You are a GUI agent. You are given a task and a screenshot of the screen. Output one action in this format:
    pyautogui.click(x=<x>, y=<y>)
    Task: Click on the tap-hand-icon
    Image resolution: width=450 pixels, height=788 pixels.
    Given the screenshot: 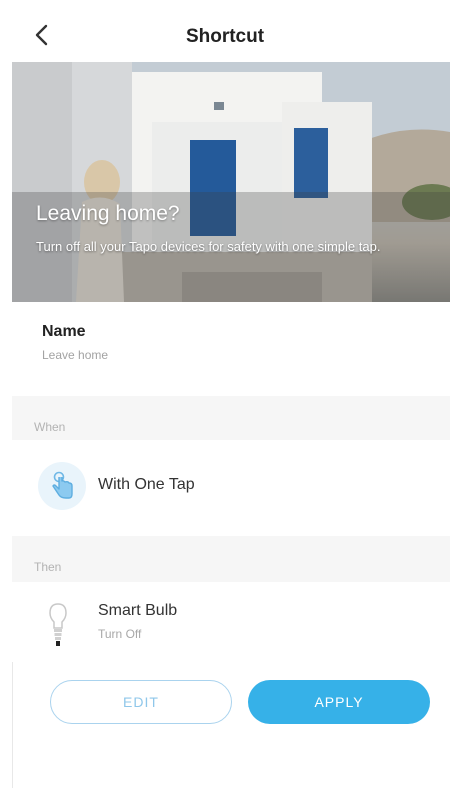 What is the action you would take?
    pyautogui.click(x=62, y=485)
    